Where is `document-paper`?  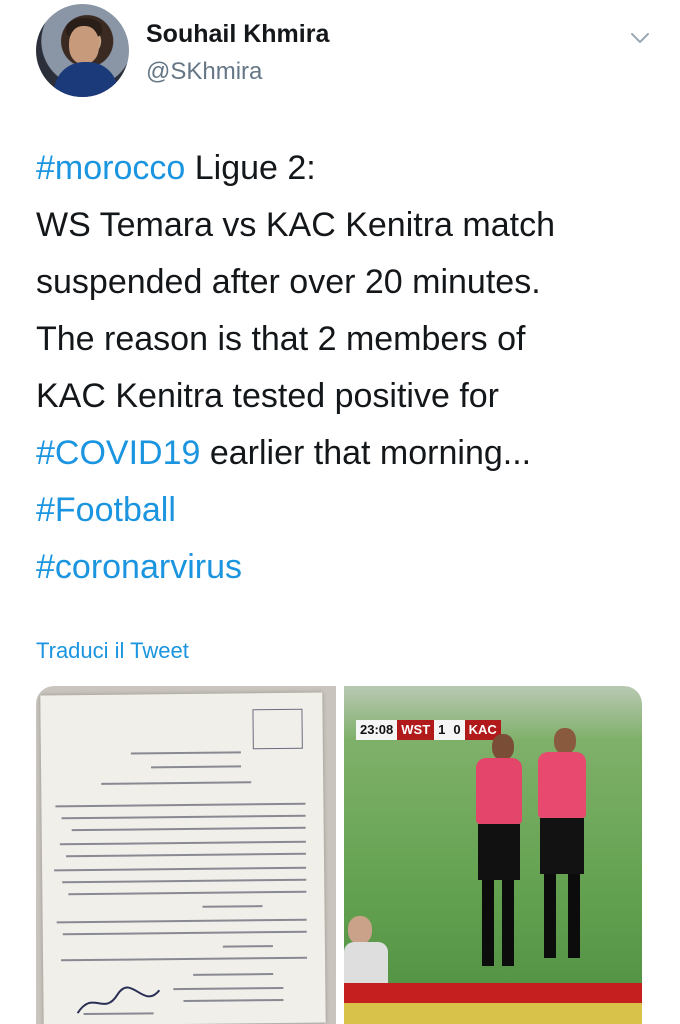 document-paper is located at coordinates (183, 858).